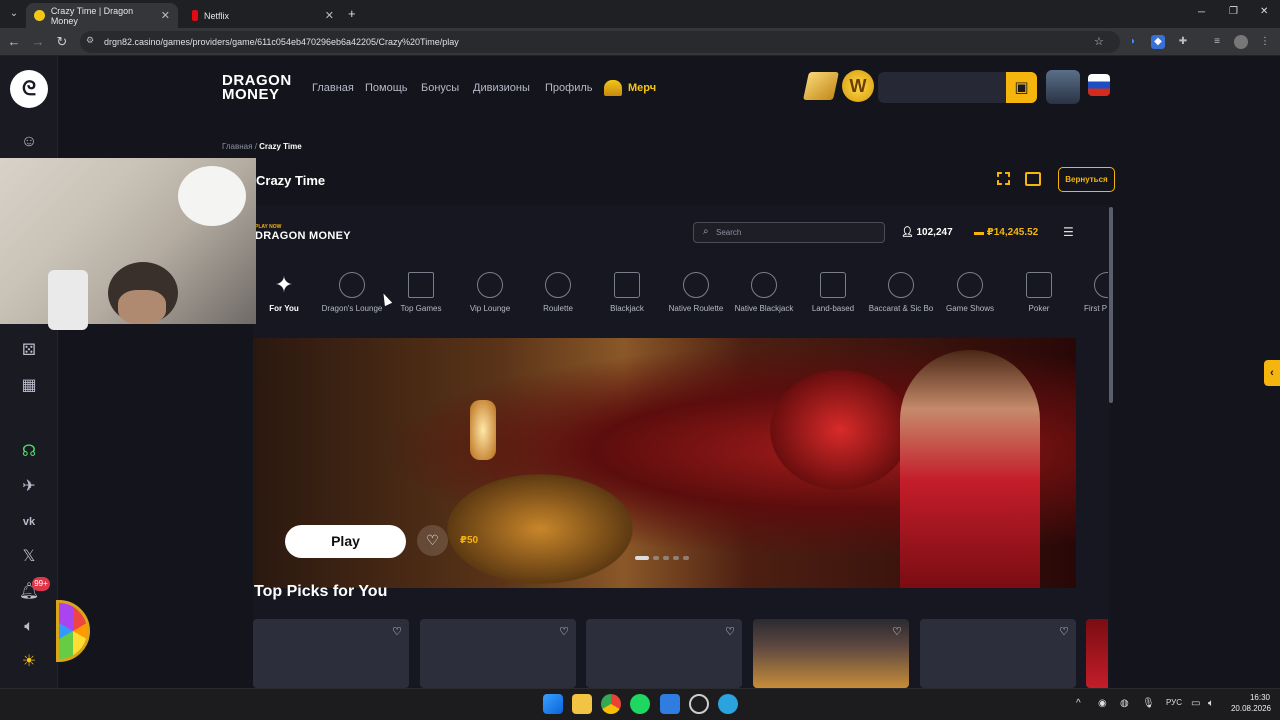 The width and height of the screenshot is (1280, 720). What do you see at coordinates (728, 704) in the screenshot?
I see `telegram-taskbar-icon` at bounding box center [728, 704].